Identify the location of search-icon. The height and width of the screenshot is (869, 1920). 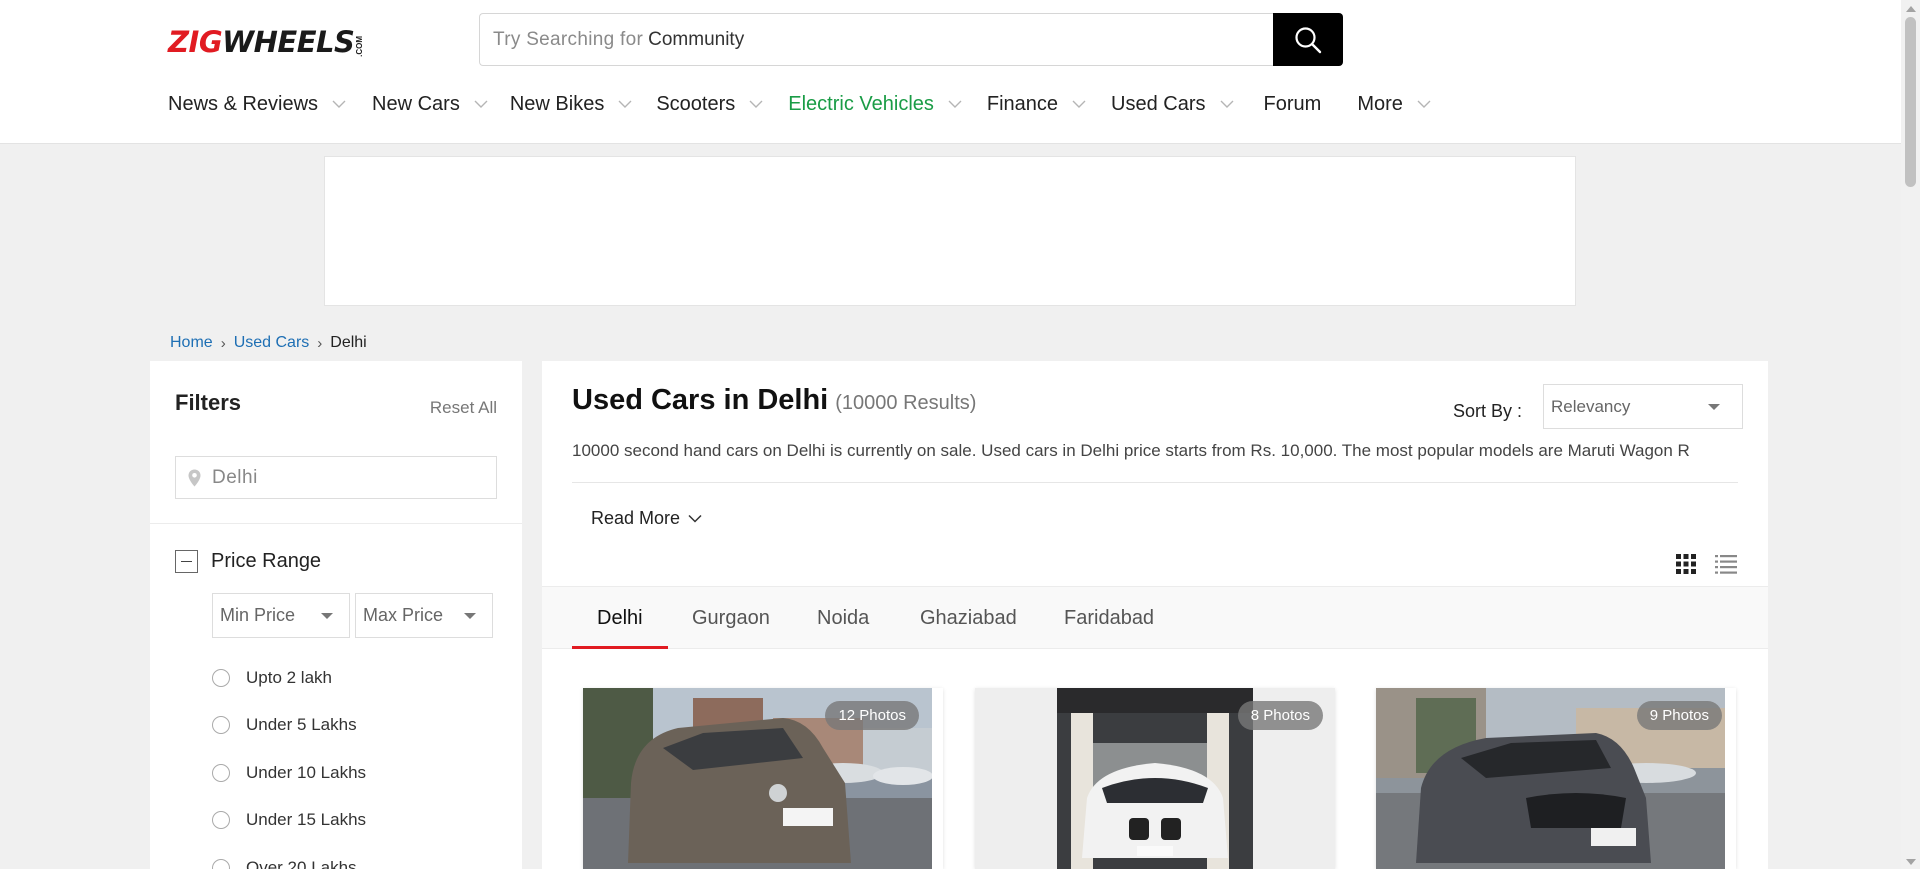
(1308, 39).